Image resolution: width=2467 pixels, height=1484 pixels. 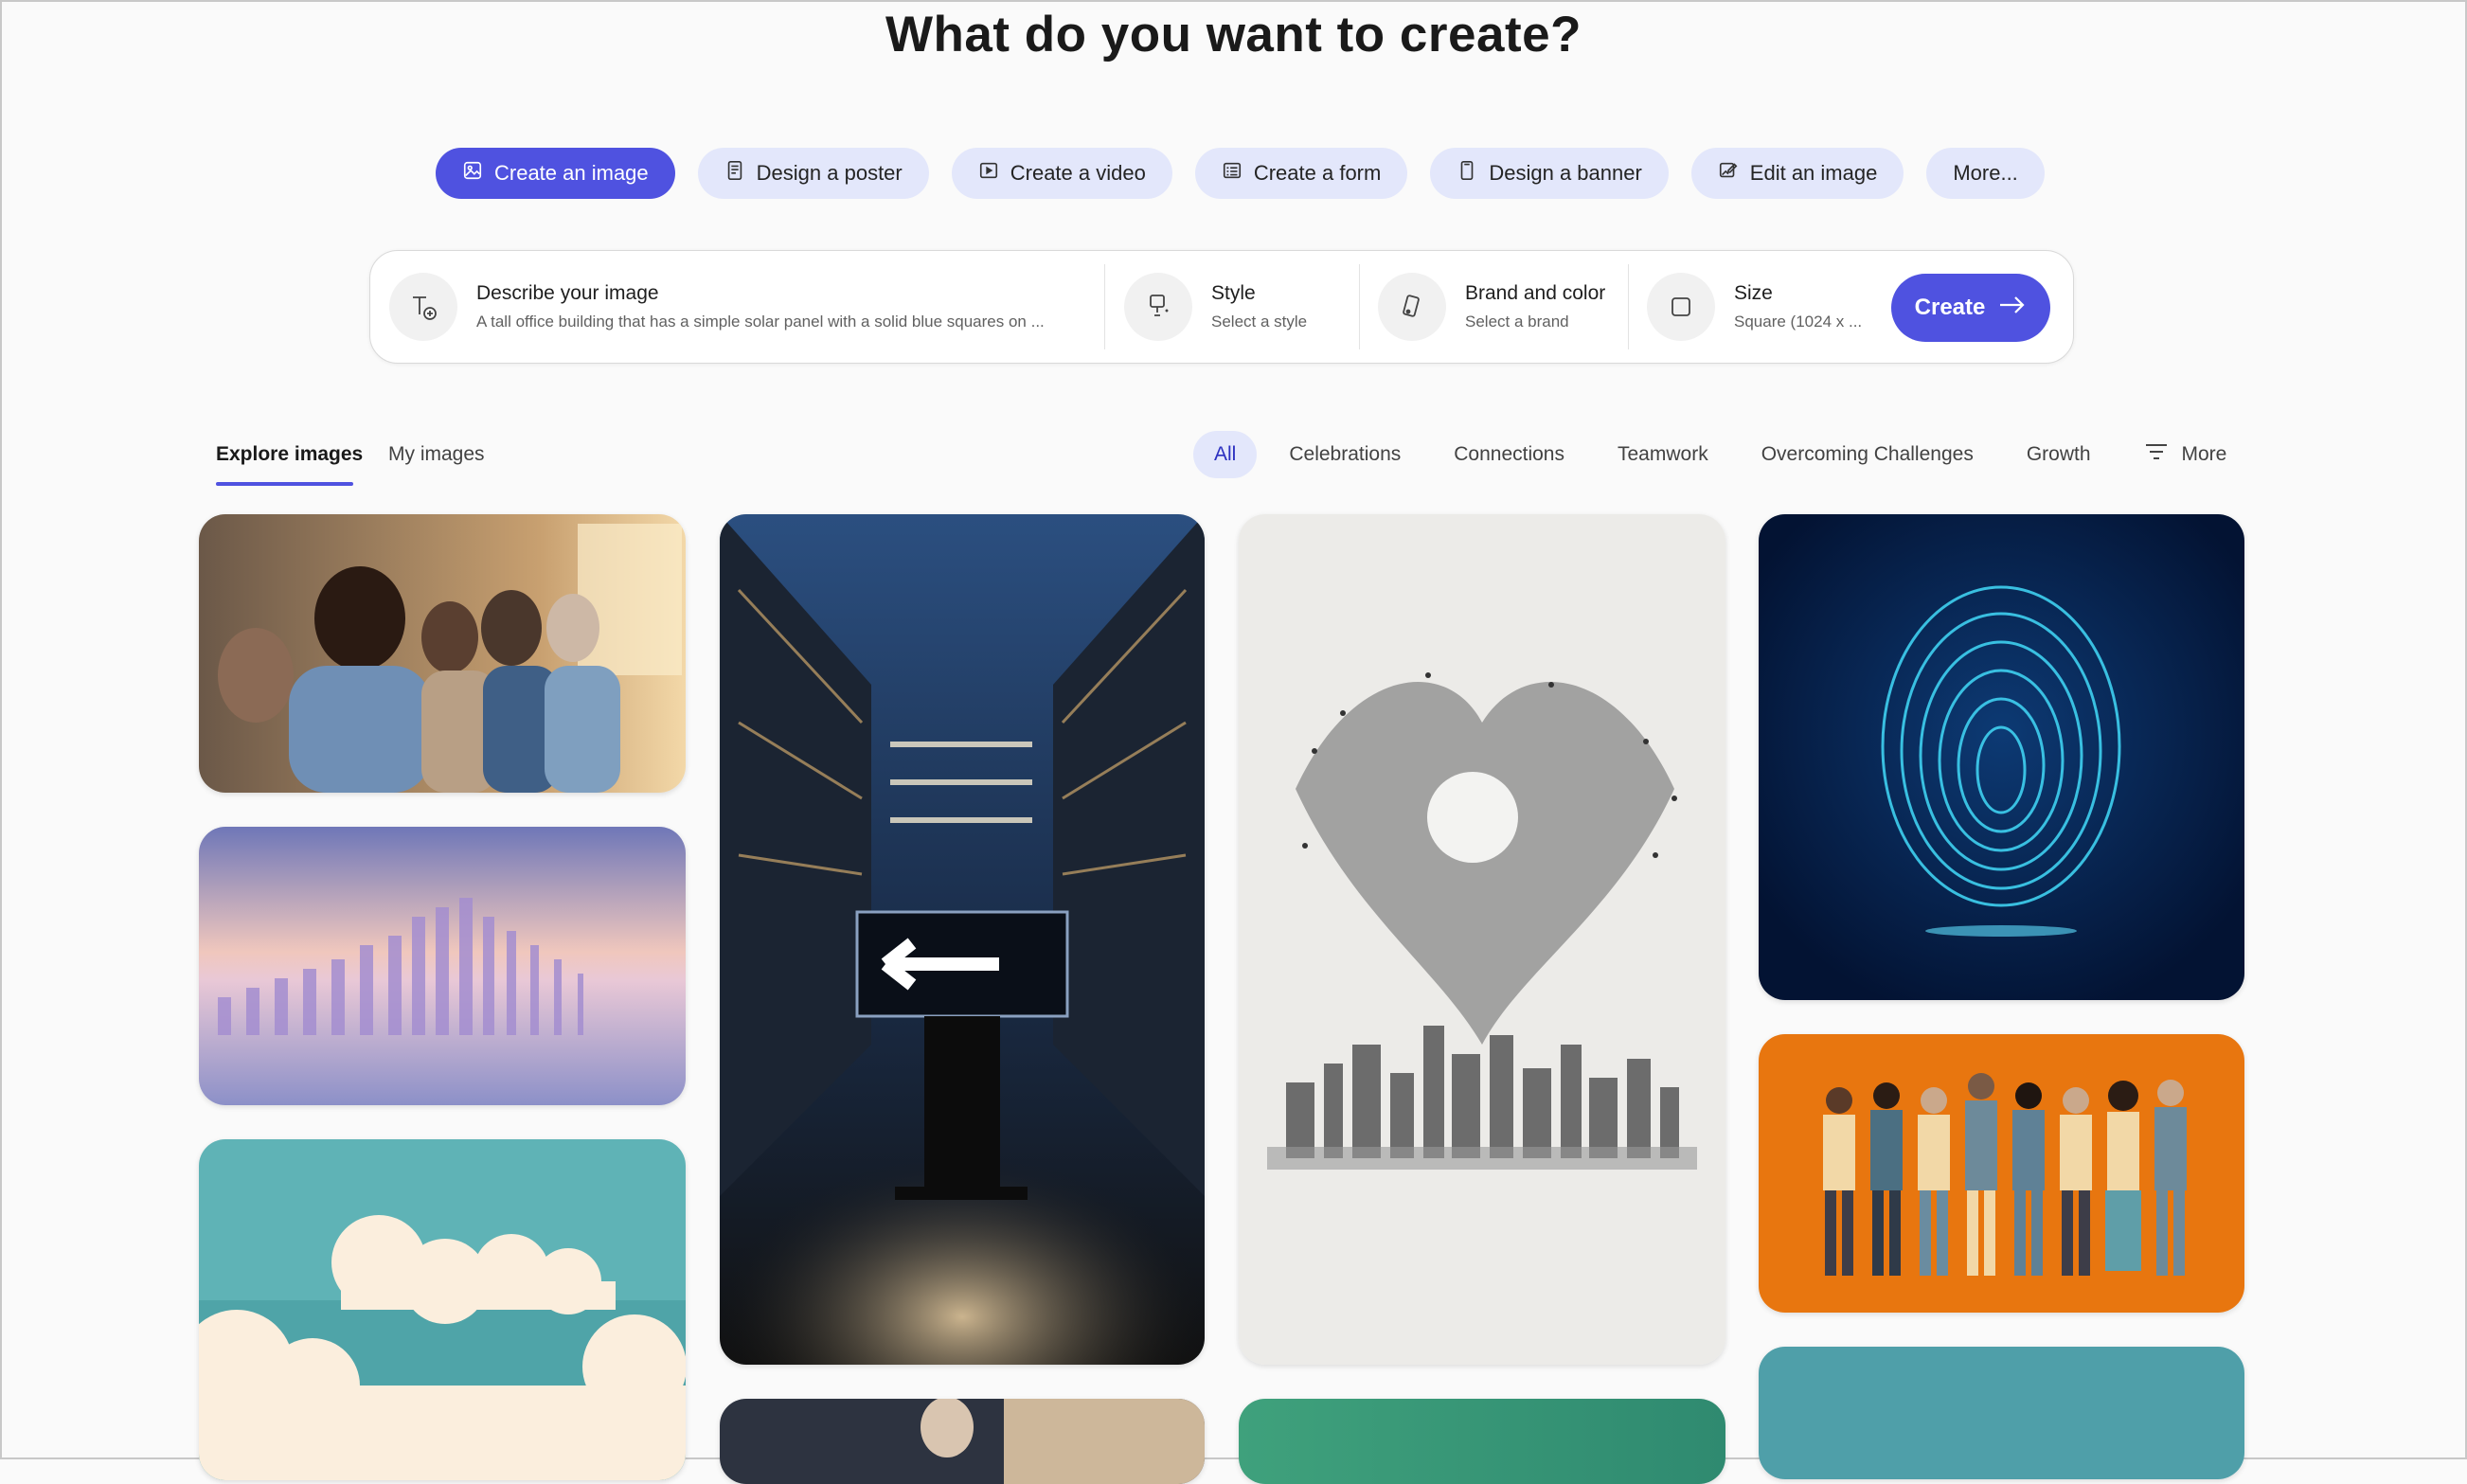 I want to click on text-add-icon, so click(x=423, y=307).